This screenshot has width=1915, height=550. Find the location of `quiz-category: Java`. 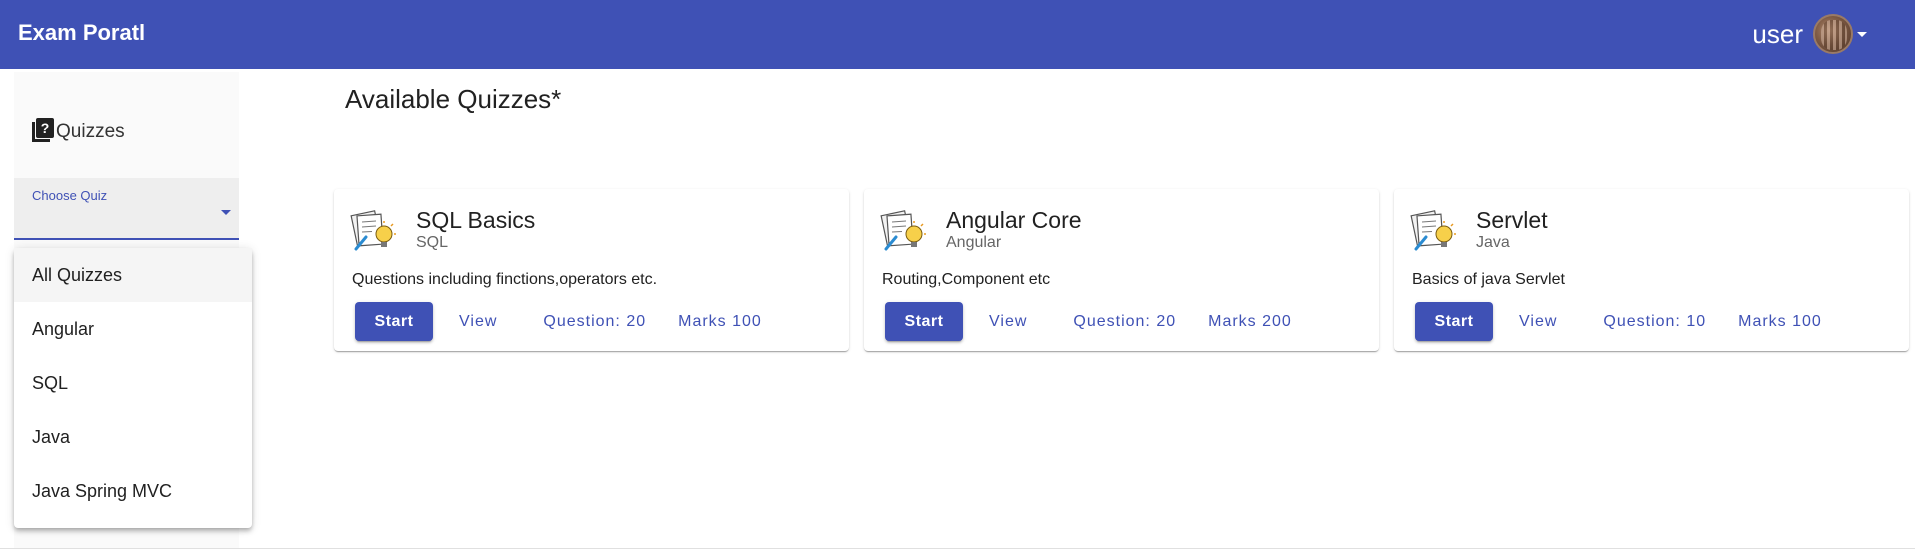

quiz-category: Java is located at coordinates (1493, 242).